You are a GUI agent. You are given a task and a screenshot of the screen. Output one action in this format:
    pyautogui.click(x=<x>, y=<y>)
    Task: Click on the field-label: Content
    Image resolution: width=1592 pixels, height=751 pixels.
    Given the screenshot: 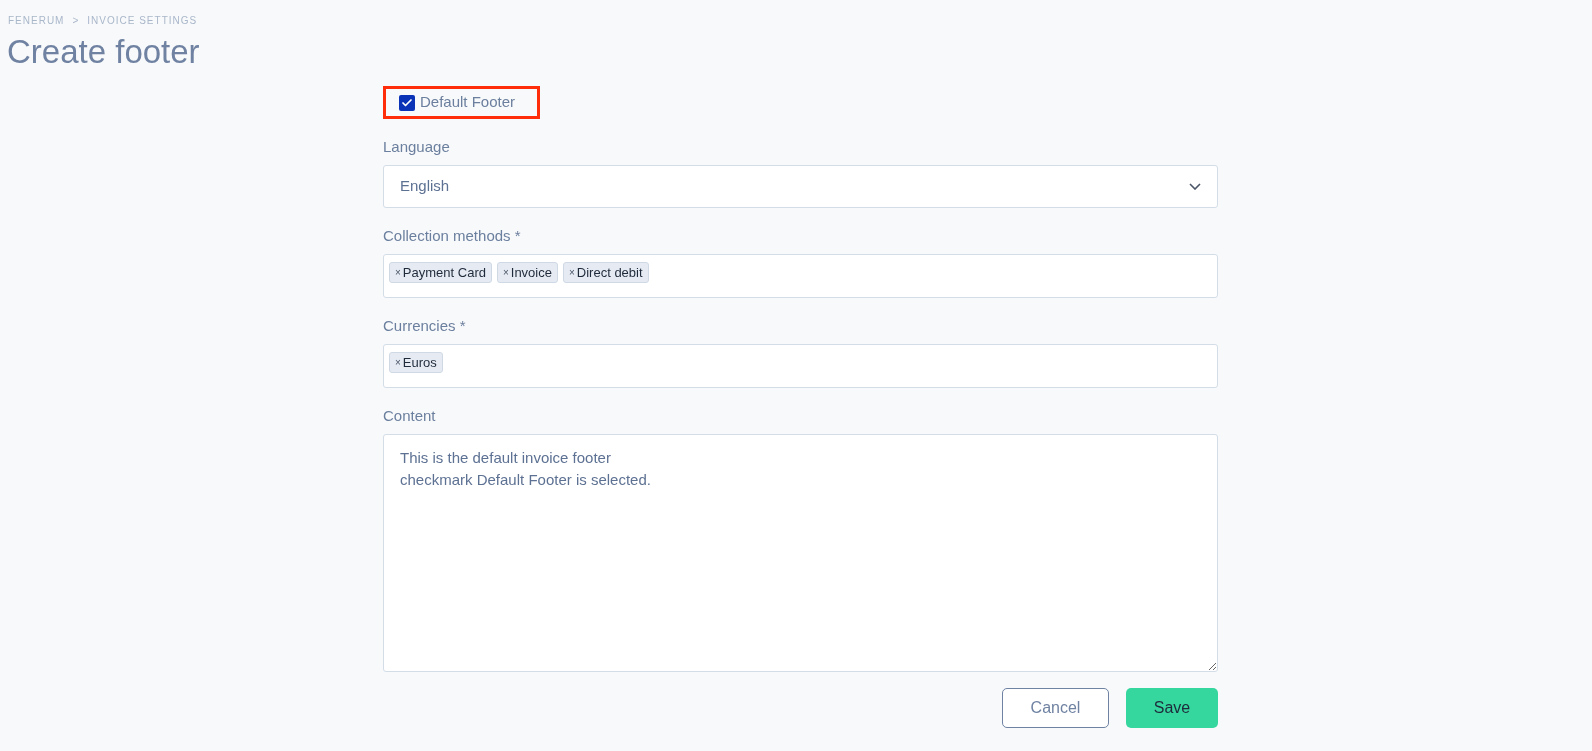 What is the action you would take?
    pyautogui.click(x=409, y=416)
    